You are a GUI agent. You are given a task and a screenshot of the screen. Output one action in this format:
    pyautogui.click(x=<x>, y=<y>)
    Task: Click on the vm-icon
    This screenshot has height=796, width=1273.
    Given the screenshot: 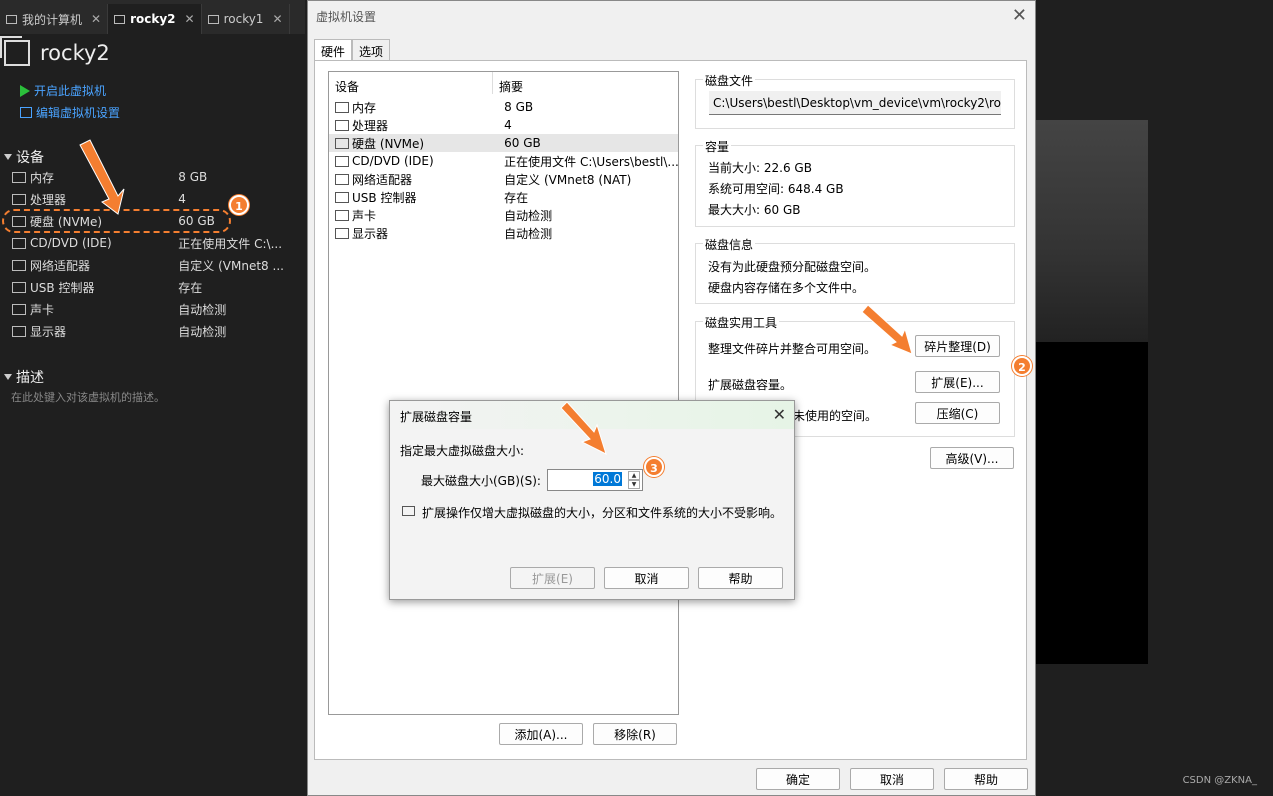 What is the action you would take?
    pyautogui.click(x=120, y=19)
    